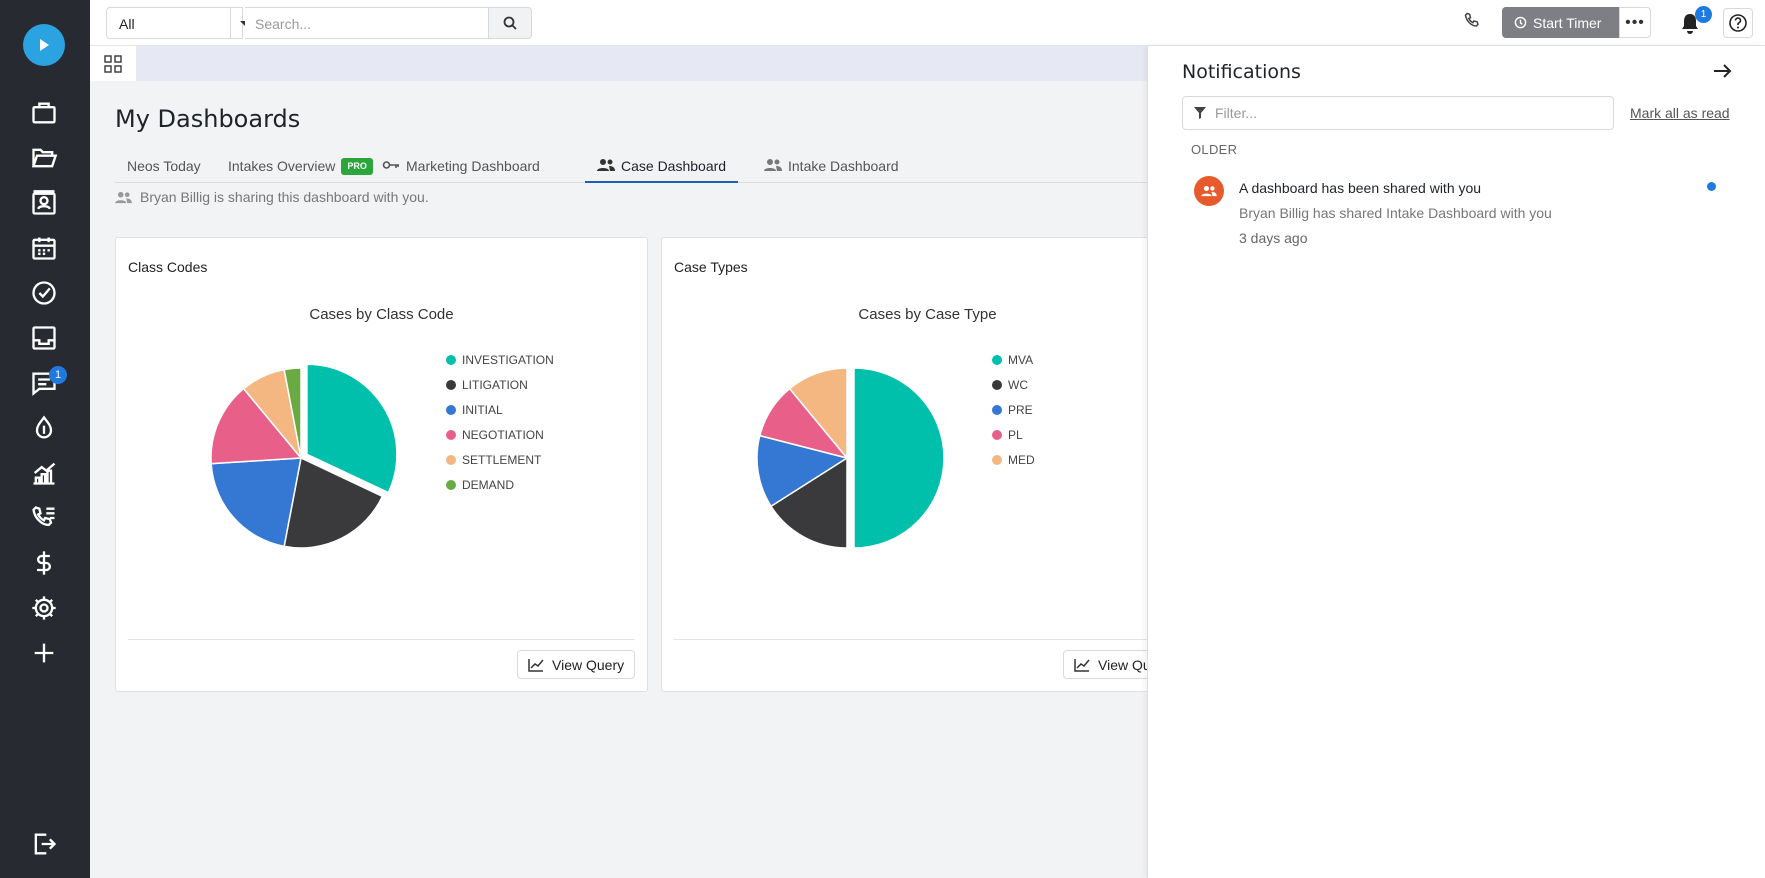 This screenshot has width=1765, height=878. I want to click on timer-more-button: •••, so click(1635, 22).